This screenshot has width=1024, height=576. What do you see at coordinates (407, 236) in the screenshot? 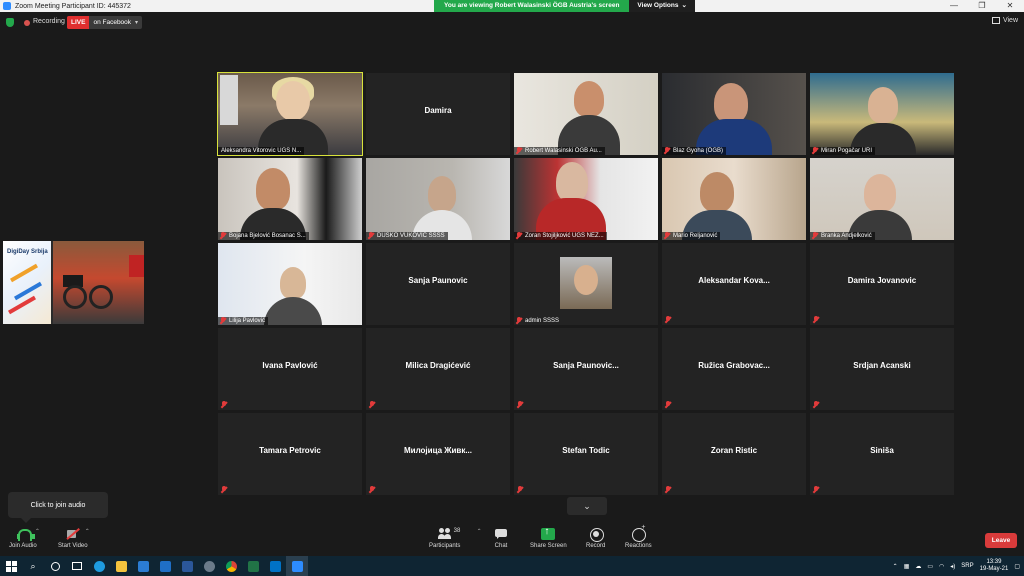
I see `participant-name: DUŠKO VUKOVIĆ SSSS` at bounding box center [407, 236].